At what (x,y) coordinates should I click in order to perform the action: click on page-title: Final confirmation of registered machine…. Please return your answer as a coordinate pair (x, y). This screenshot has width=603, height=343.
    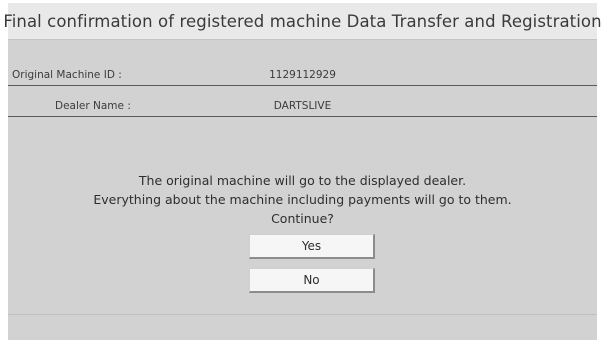
    Looking at the image, I should click on (302, 21).